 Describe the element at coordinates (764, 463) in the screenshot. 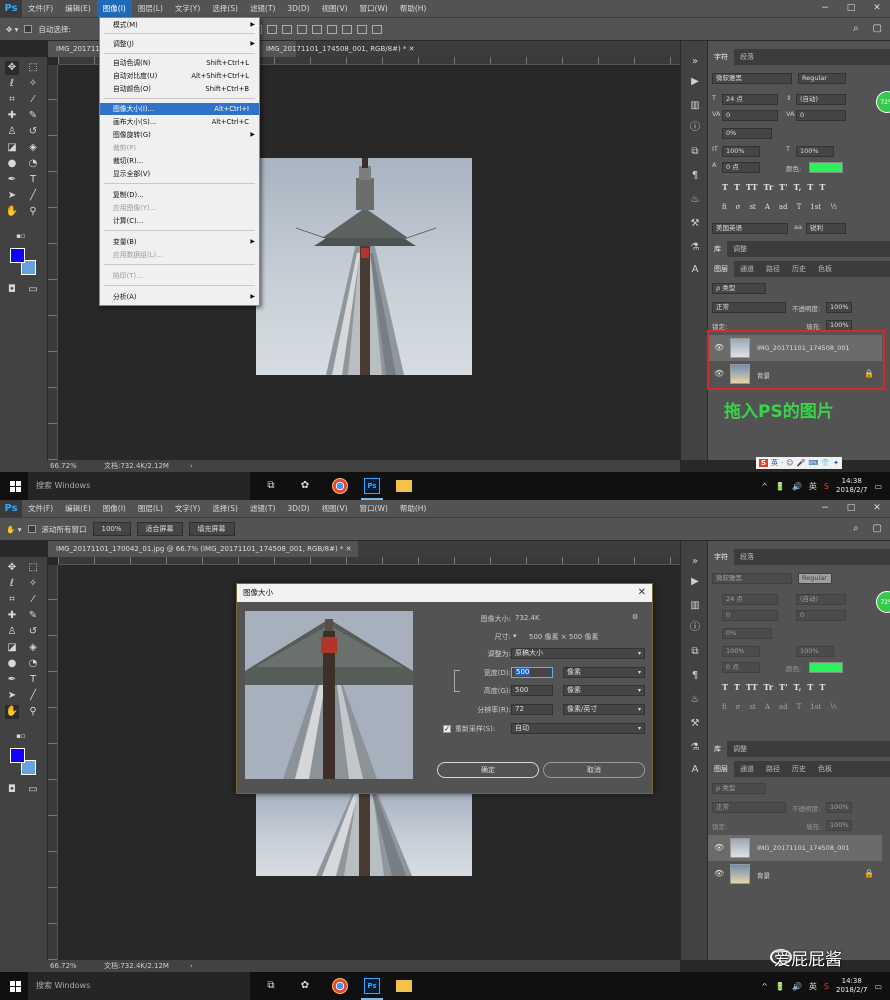

I see `ime-logo: S` at that location.